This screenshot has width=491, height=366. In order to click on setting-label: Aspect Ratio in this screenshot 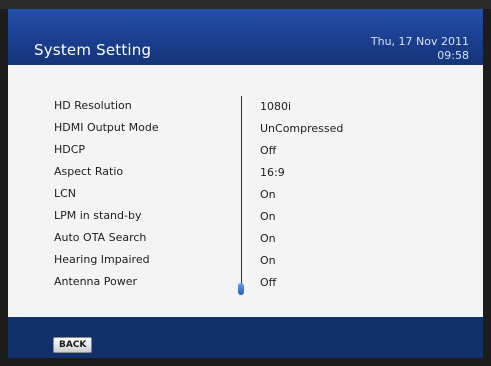, I will do `click(89, 171)`.